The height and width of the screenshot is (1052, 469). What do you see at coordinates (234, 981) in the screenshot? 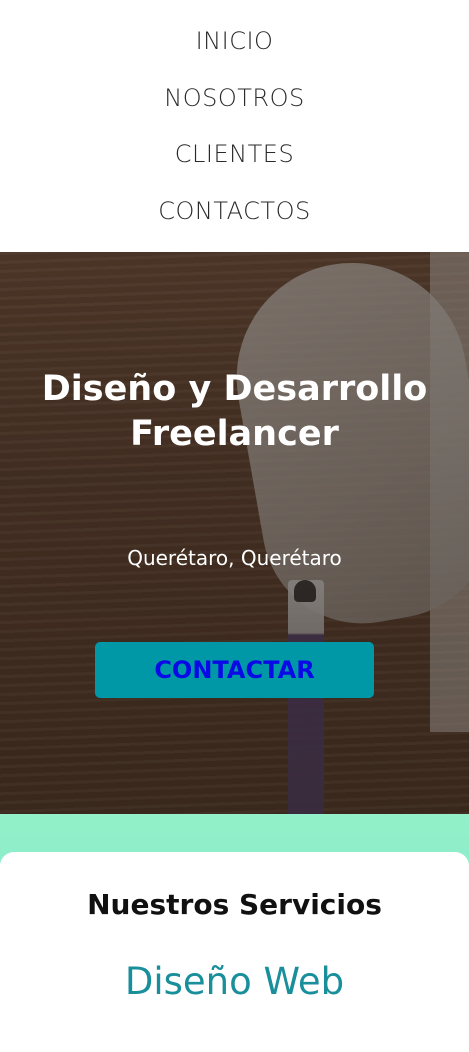
I see `service-item-diseno-web: Diseño Web` at bounding box center [234, 981].